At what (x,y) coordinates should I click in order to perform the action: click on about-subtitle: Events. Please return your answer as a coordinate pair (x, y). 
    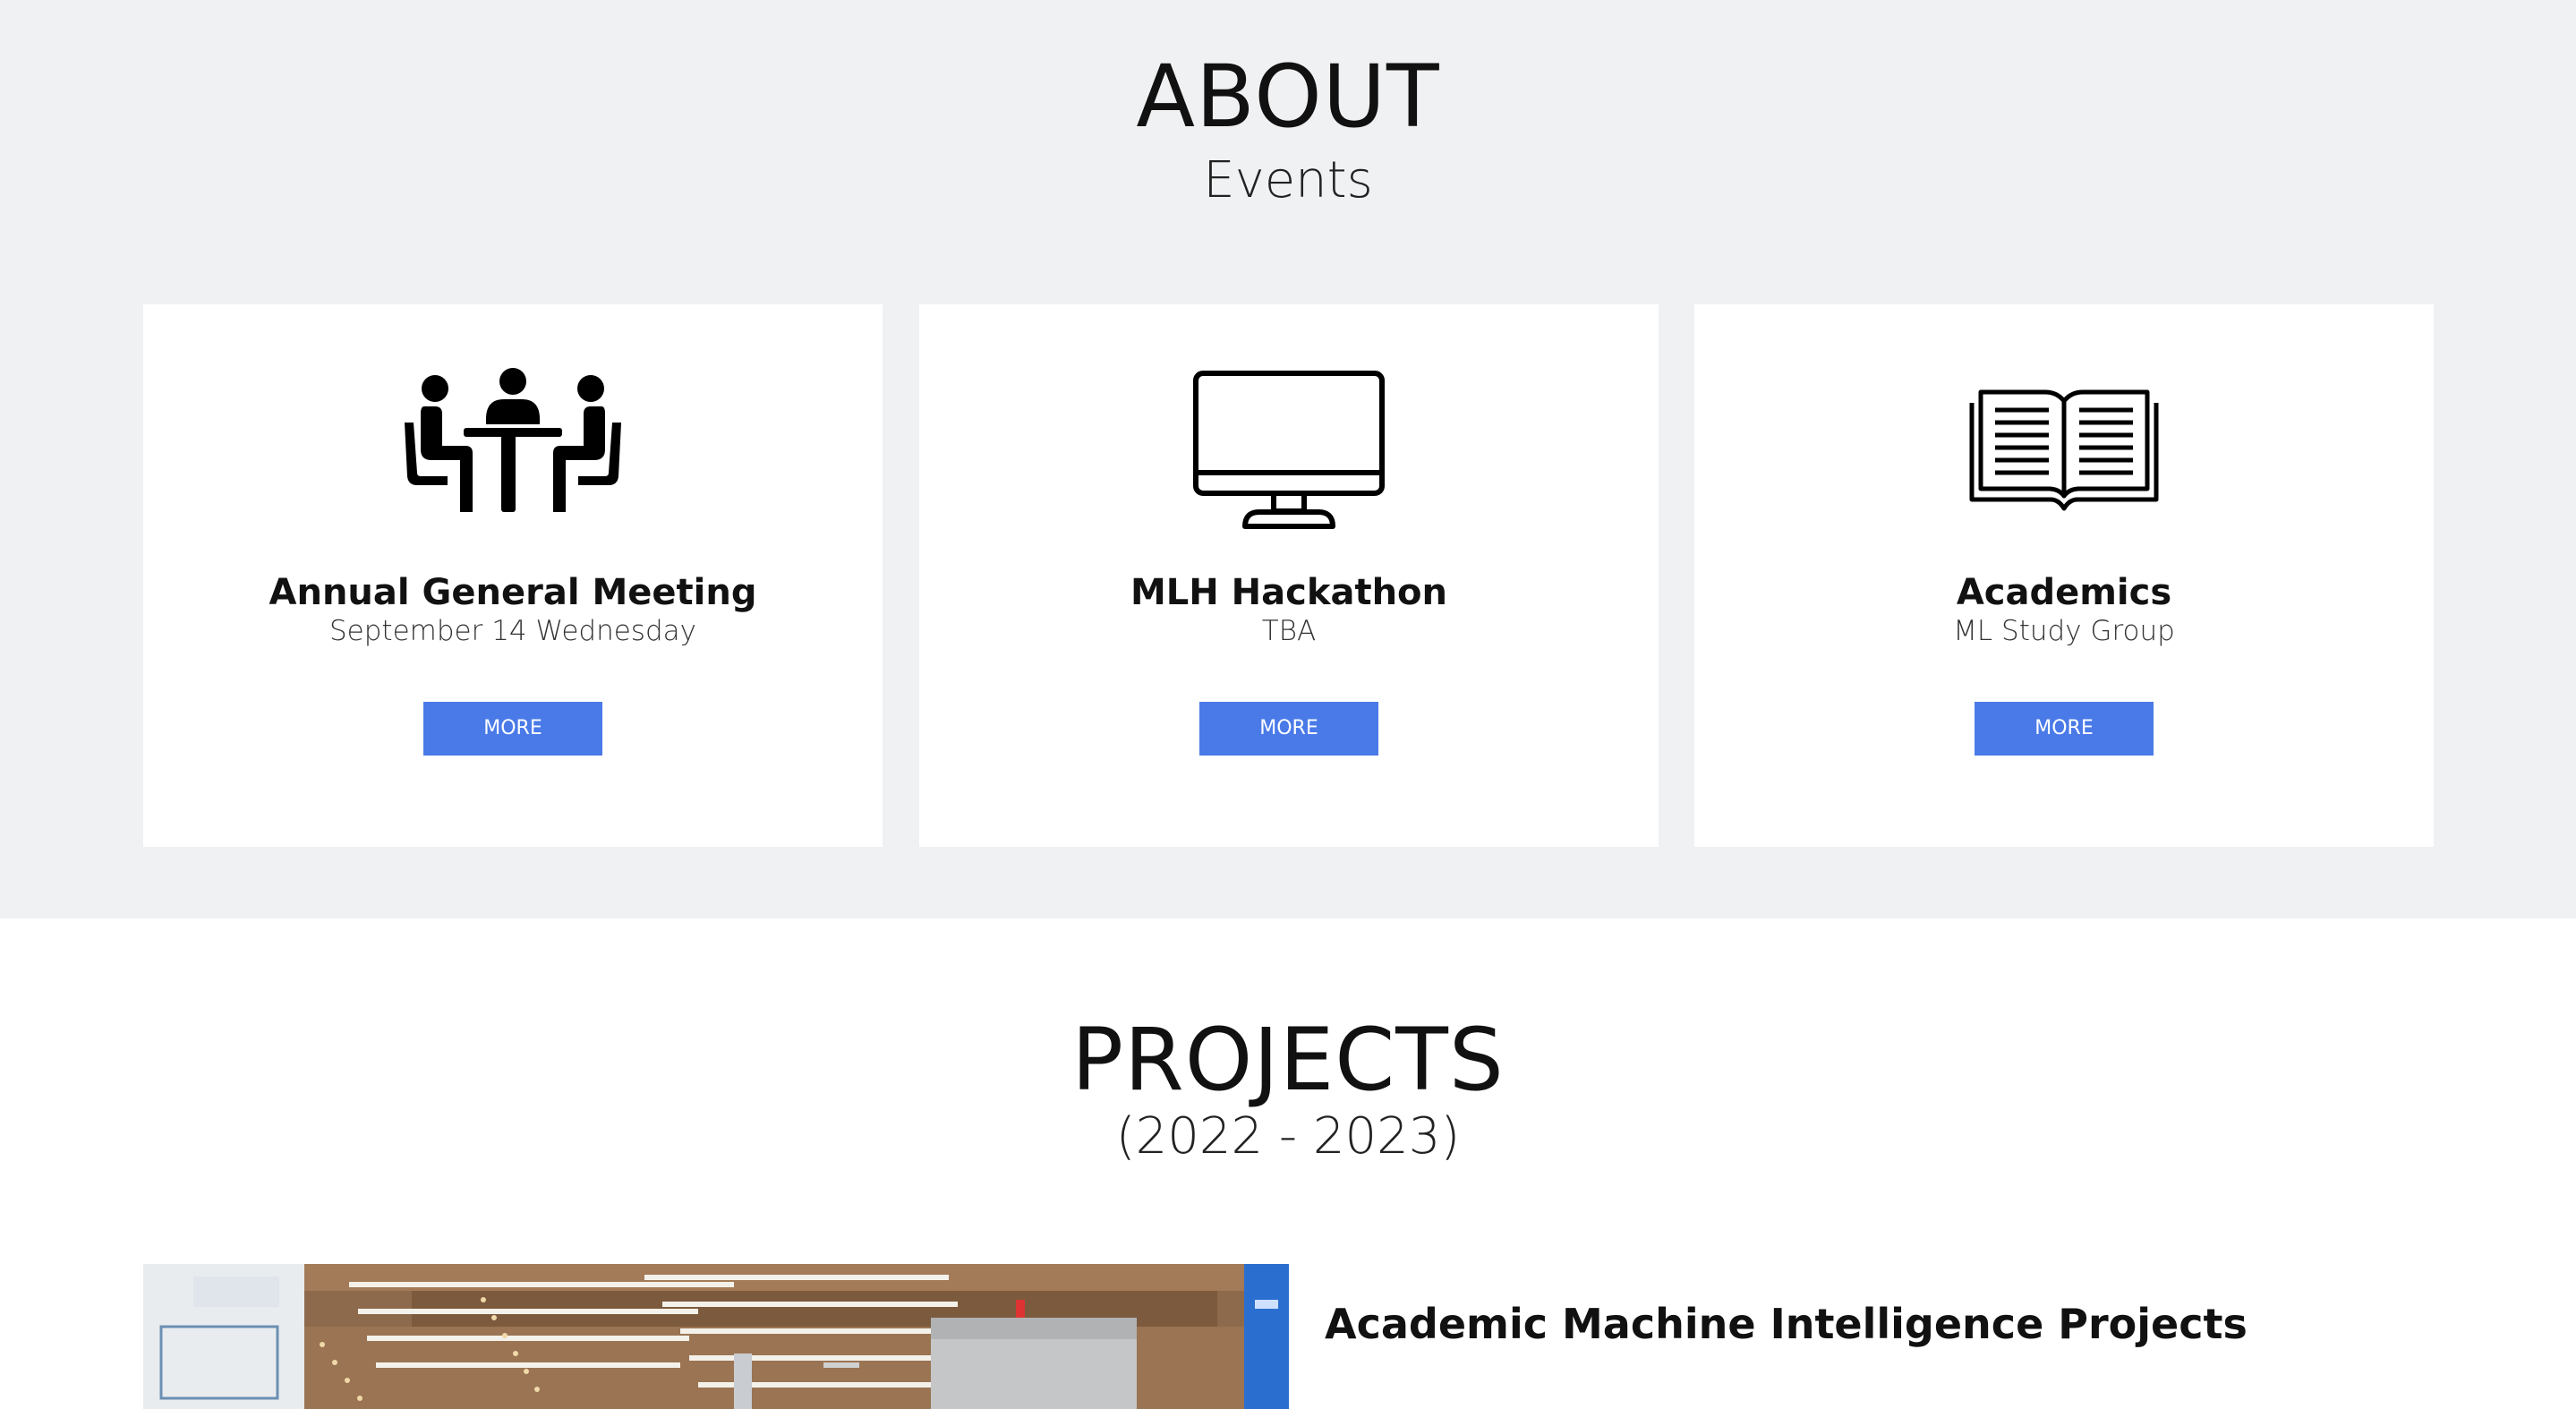
    Looking at the image, I should click on (1288, 180).